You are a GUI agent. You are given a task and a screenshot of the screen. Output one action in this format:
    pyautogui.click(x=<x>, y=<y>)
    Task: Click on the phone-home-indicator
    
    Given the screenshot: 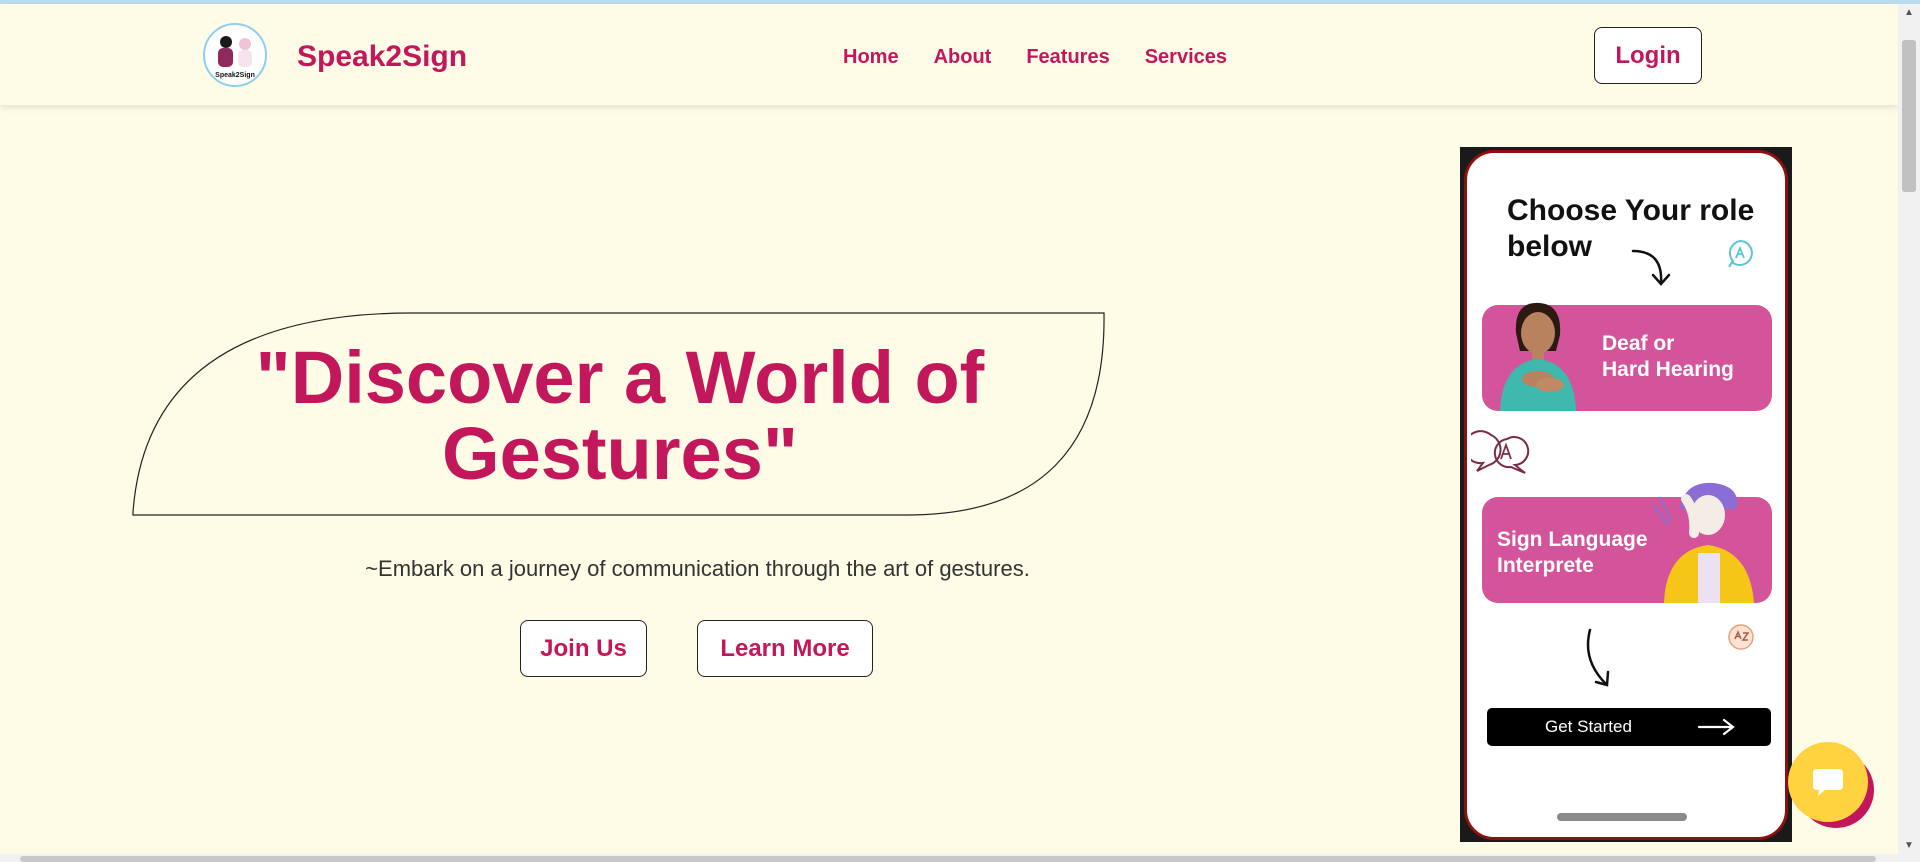 What is the action you would take?
    pyautogui.click(x=1622, y=817)
    